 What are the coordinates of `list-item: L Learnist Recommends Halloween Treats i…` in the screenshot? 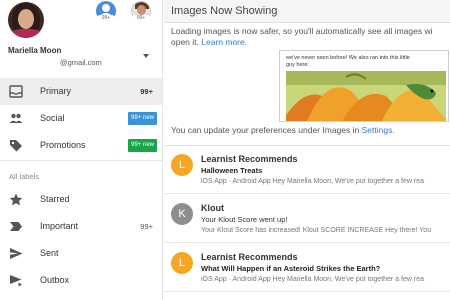 It's located at (307, 170).